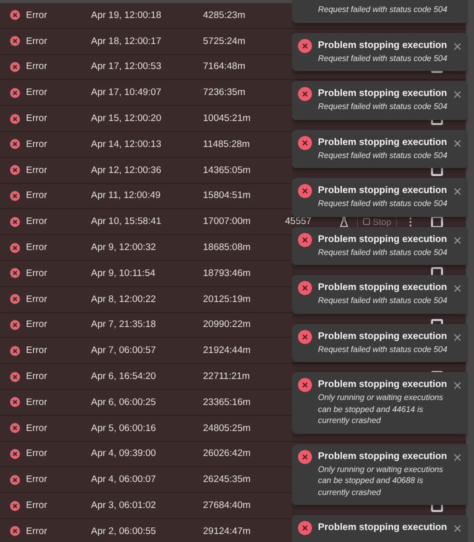 The height and width of the screenshot is (542, 474). I want to click on run-duration: 14365:05m, so click(227, 170).